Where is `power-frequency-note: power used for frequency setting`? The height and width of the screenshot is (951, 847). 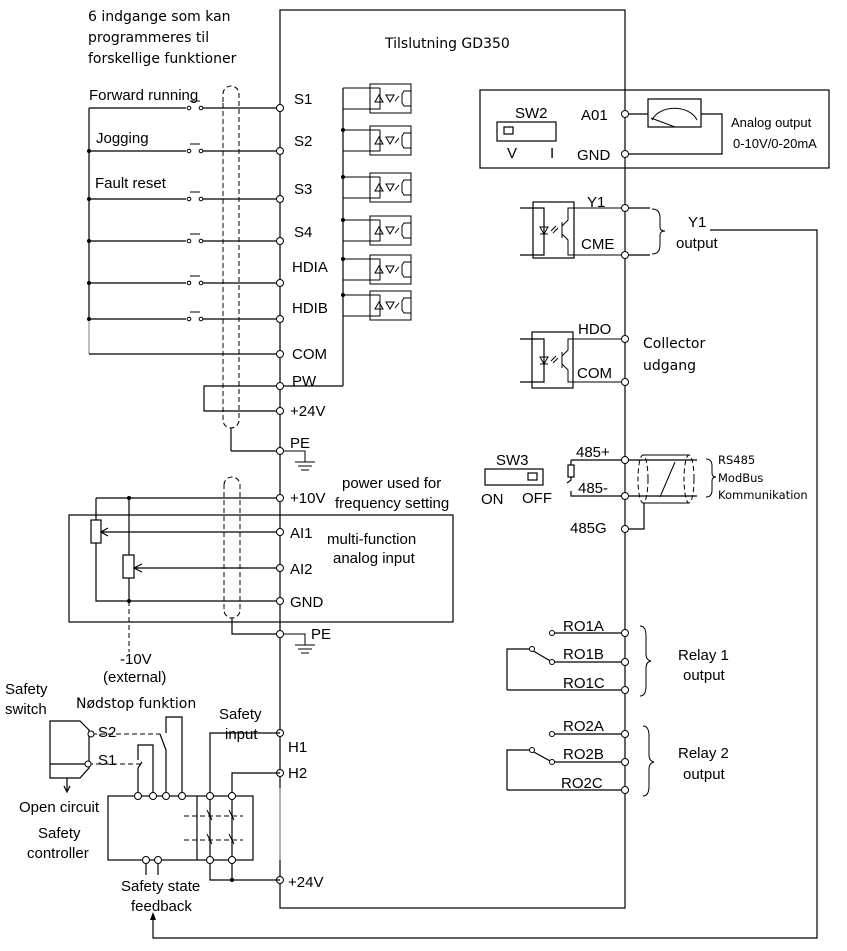
power-frequency-note: power used for frequency setting is located at coordinates (392, 493).